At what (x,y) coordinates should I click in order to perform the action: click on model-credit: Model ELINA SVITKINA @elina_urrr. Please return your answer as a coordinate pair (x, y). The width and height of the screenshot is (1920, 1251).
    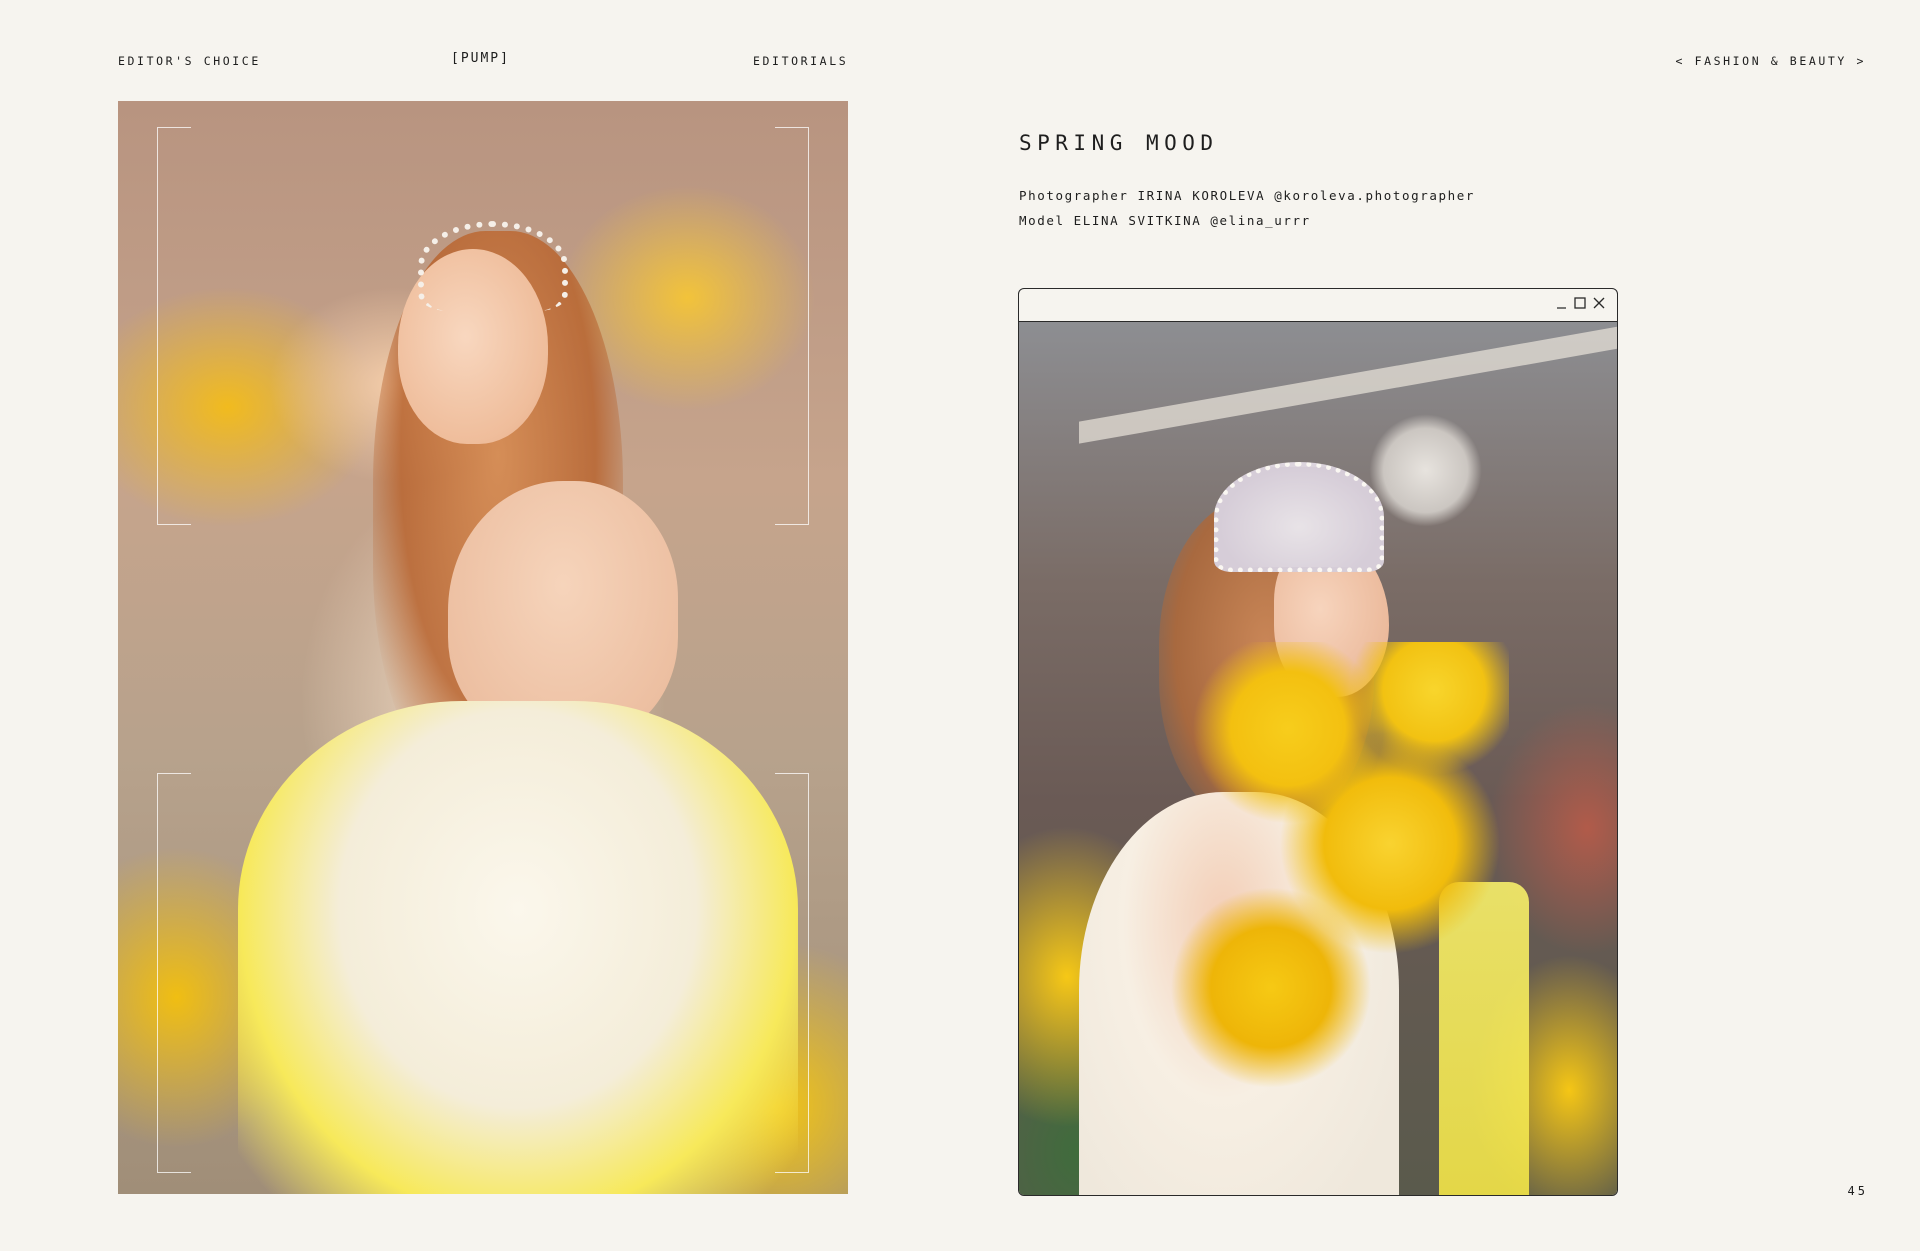
    Looking at the image, I should click on (1169, 220).